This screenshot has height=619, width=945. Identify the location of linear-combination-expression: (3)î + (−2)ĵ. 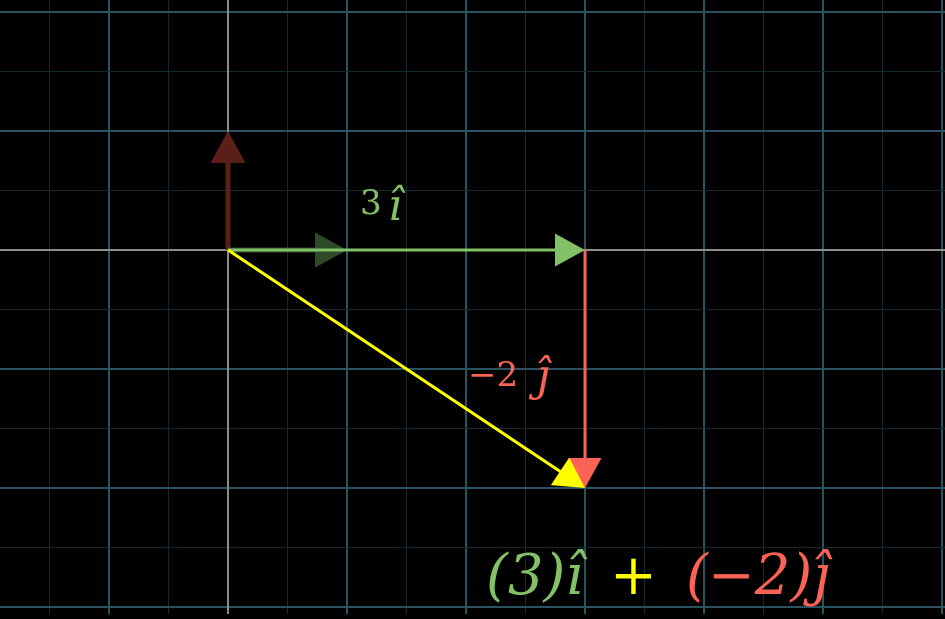
(659, 575).